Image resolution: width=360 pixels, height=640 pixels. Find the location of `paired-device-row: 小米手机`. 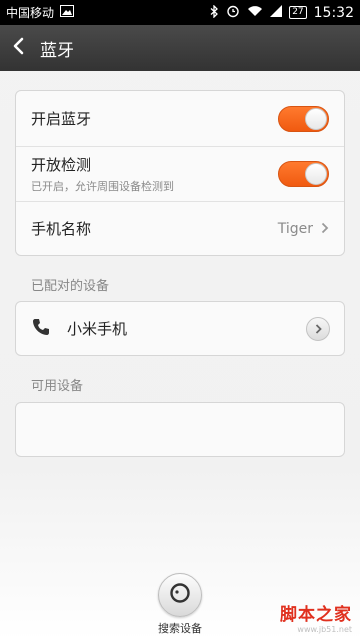

paired-device-row: 小米手机 is located at coordinates (180, 328).